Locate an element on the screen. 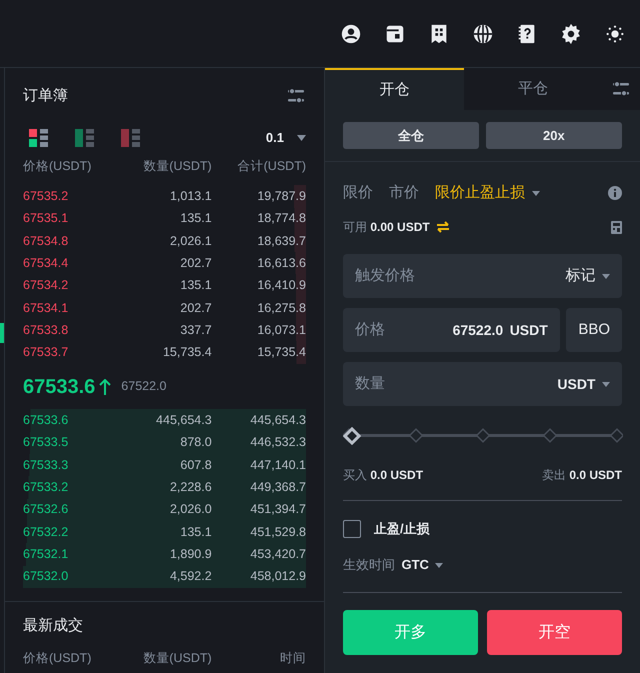  order-type-tab: 市价 is located at coordinates (404, 193).